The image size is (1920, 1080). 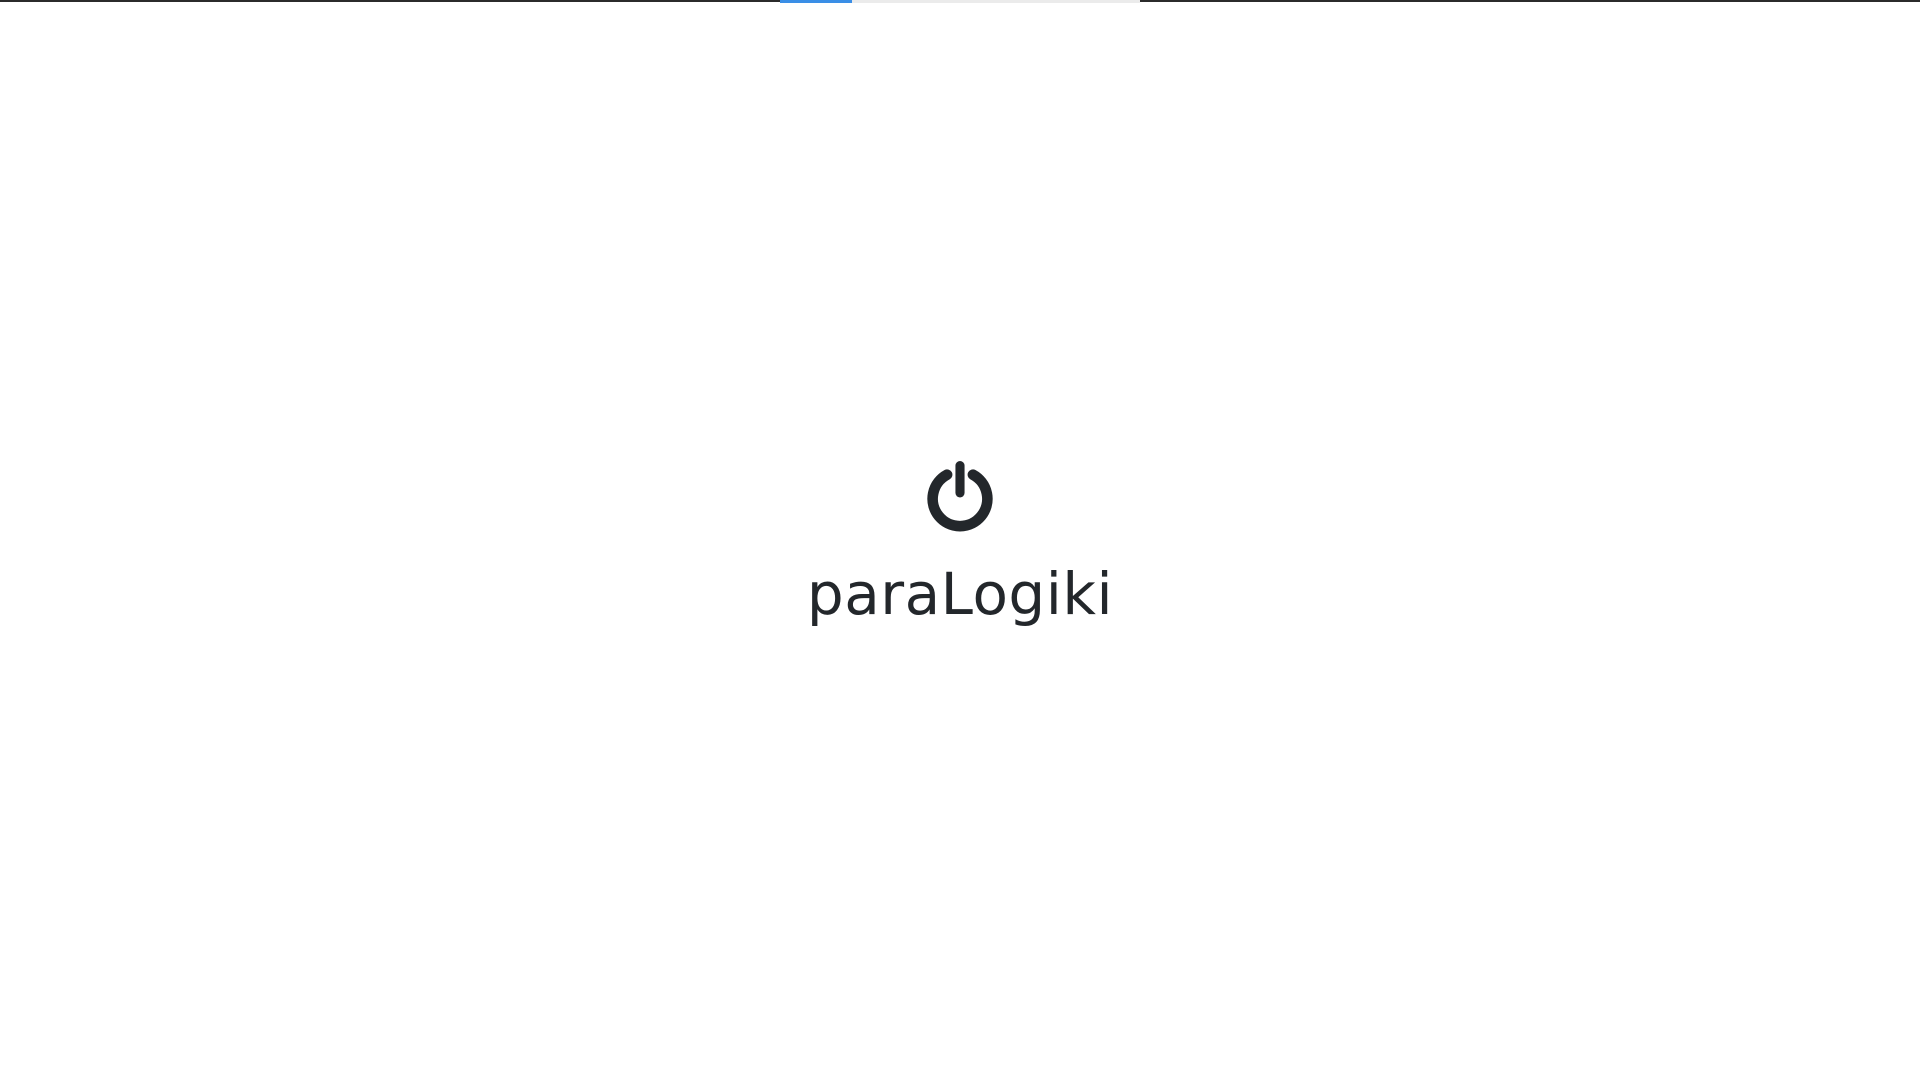 I want to click on power-icon, so click(x=960, y=496).